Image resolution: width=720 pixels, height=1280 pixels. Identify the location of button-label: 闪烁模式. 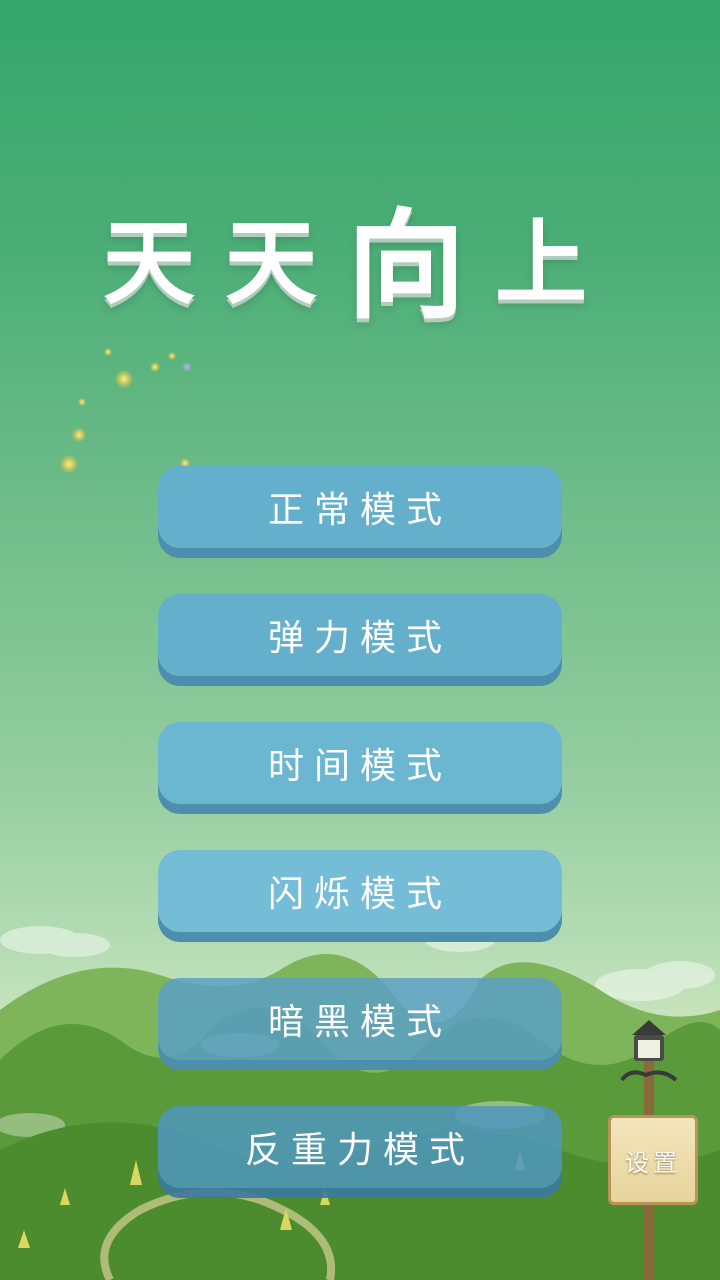
(359, 894).